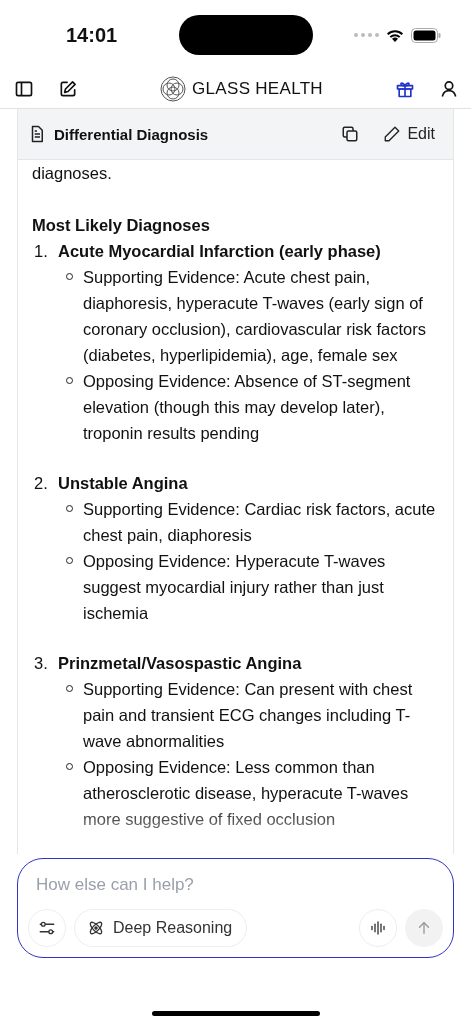  Describe the element at coordinates (41, 483) in the screenshot. I see `list-number: 2.` at that location.